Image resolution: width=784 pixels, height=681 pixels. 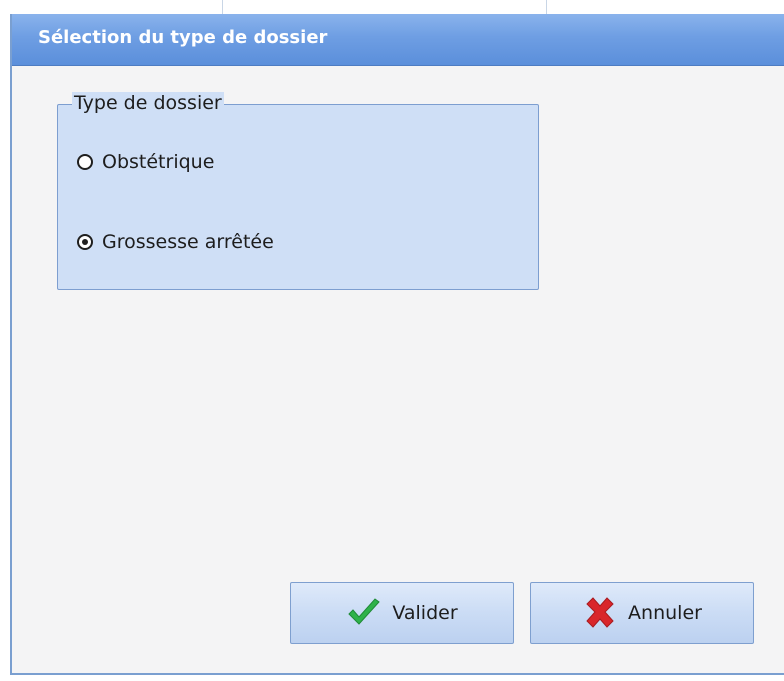 I want to click on radio-label-obstetrique: Obstétrique, so click(x=158, y=162).